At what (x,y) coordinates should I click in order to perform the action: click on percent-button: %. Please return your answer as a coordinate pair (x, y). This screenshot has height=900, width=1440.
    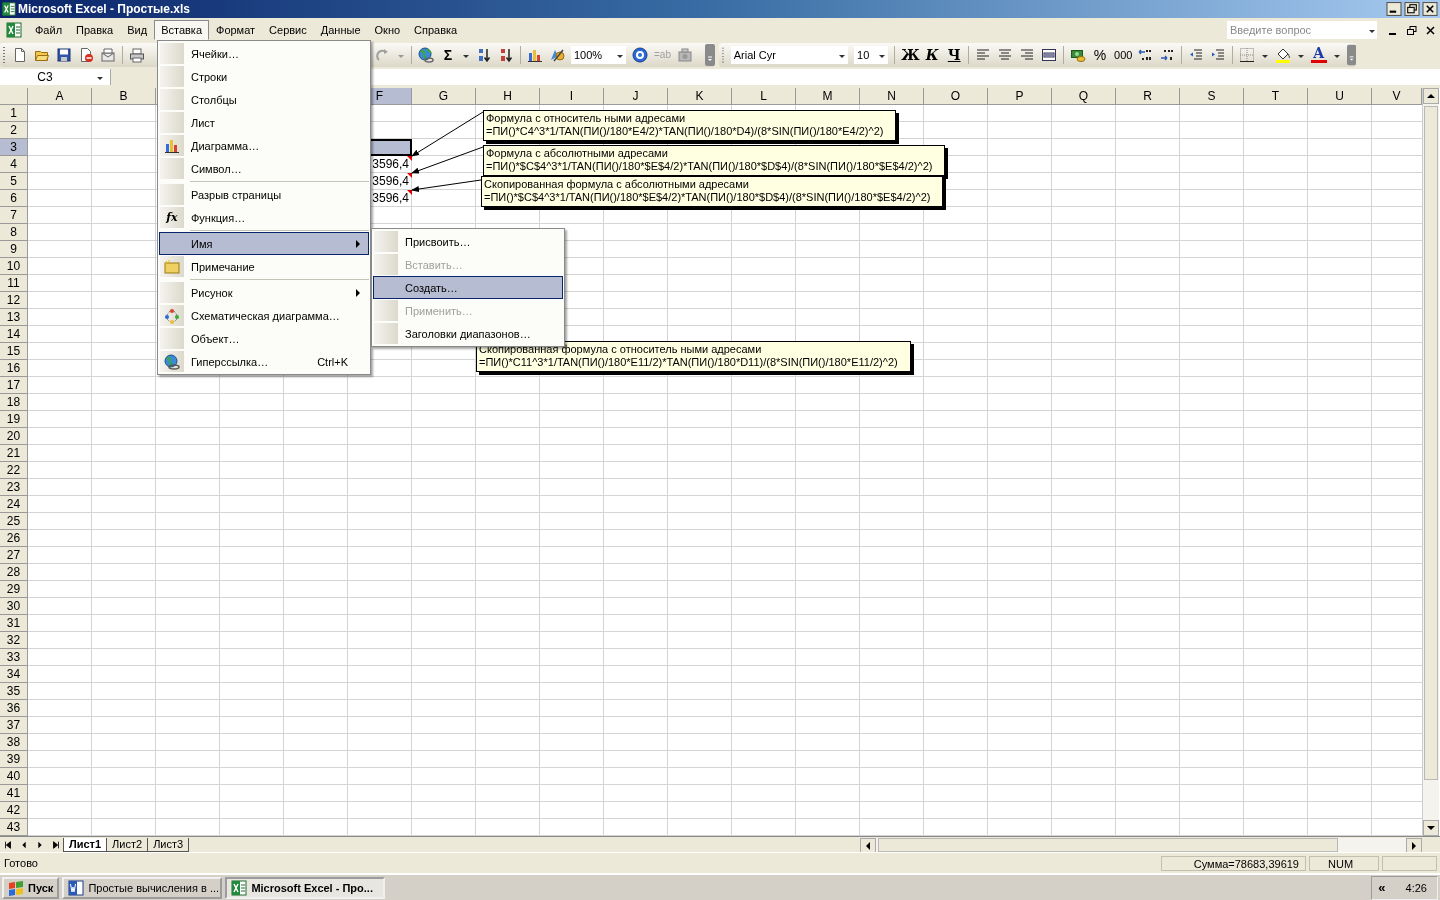
    Looking at the image, I should click on (1100, 55).